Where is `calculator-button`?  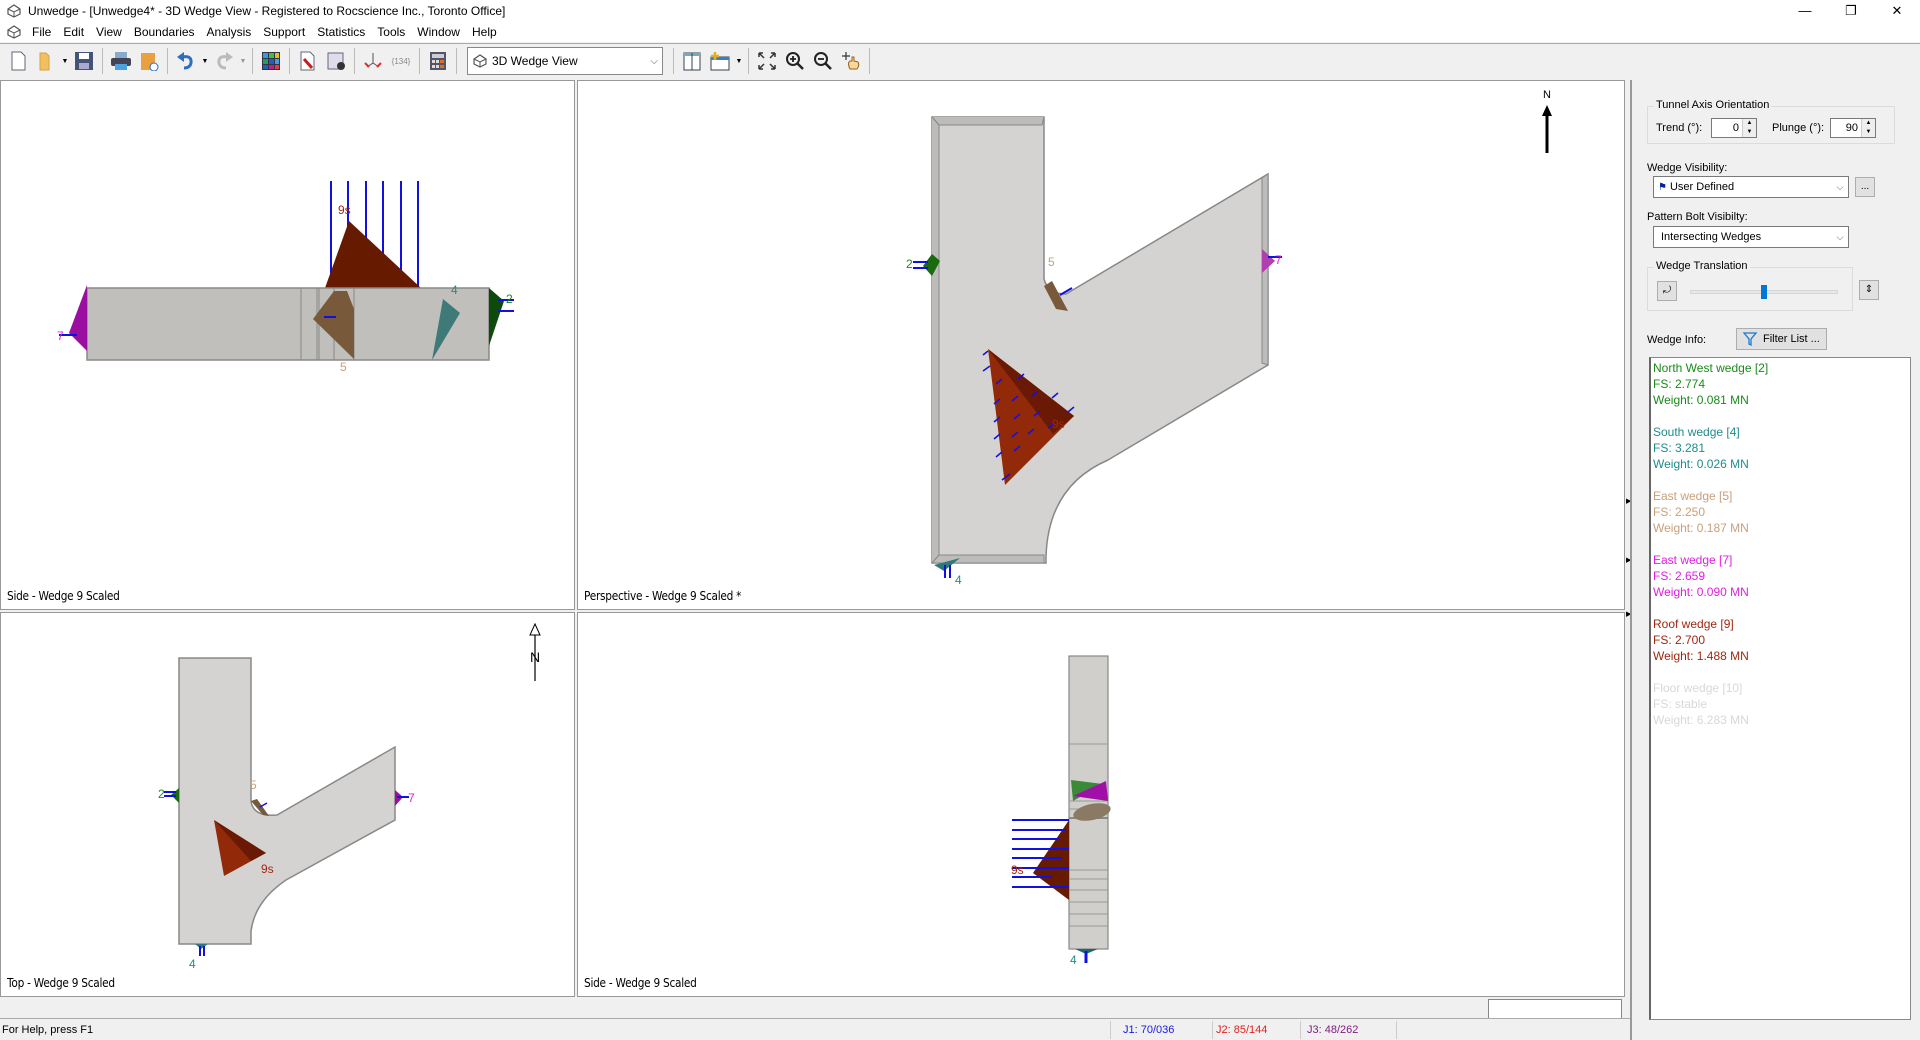
calculator-button is located at coordinates (438, 61).